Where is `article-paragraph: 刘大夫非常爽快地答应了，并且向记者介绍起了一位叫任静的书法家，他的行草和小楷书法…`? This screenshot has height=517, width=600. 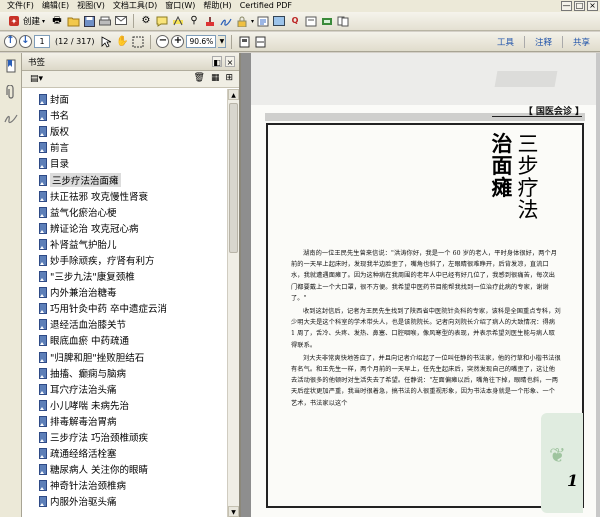 article-paragraph: 刘大夫非常爽快地答应了，并且向记者介绍起了一位叫任静的书法家，他的行草和小楷书法… is located at coordinates (426, 380).